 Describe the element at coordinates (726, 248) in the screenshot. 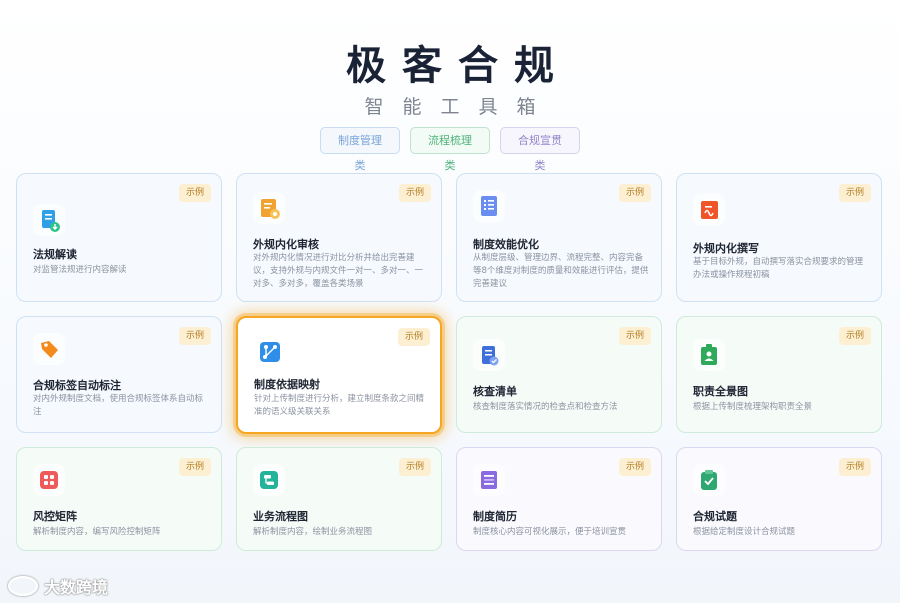

I see `tool-name: 外规内化撰写` at that location.